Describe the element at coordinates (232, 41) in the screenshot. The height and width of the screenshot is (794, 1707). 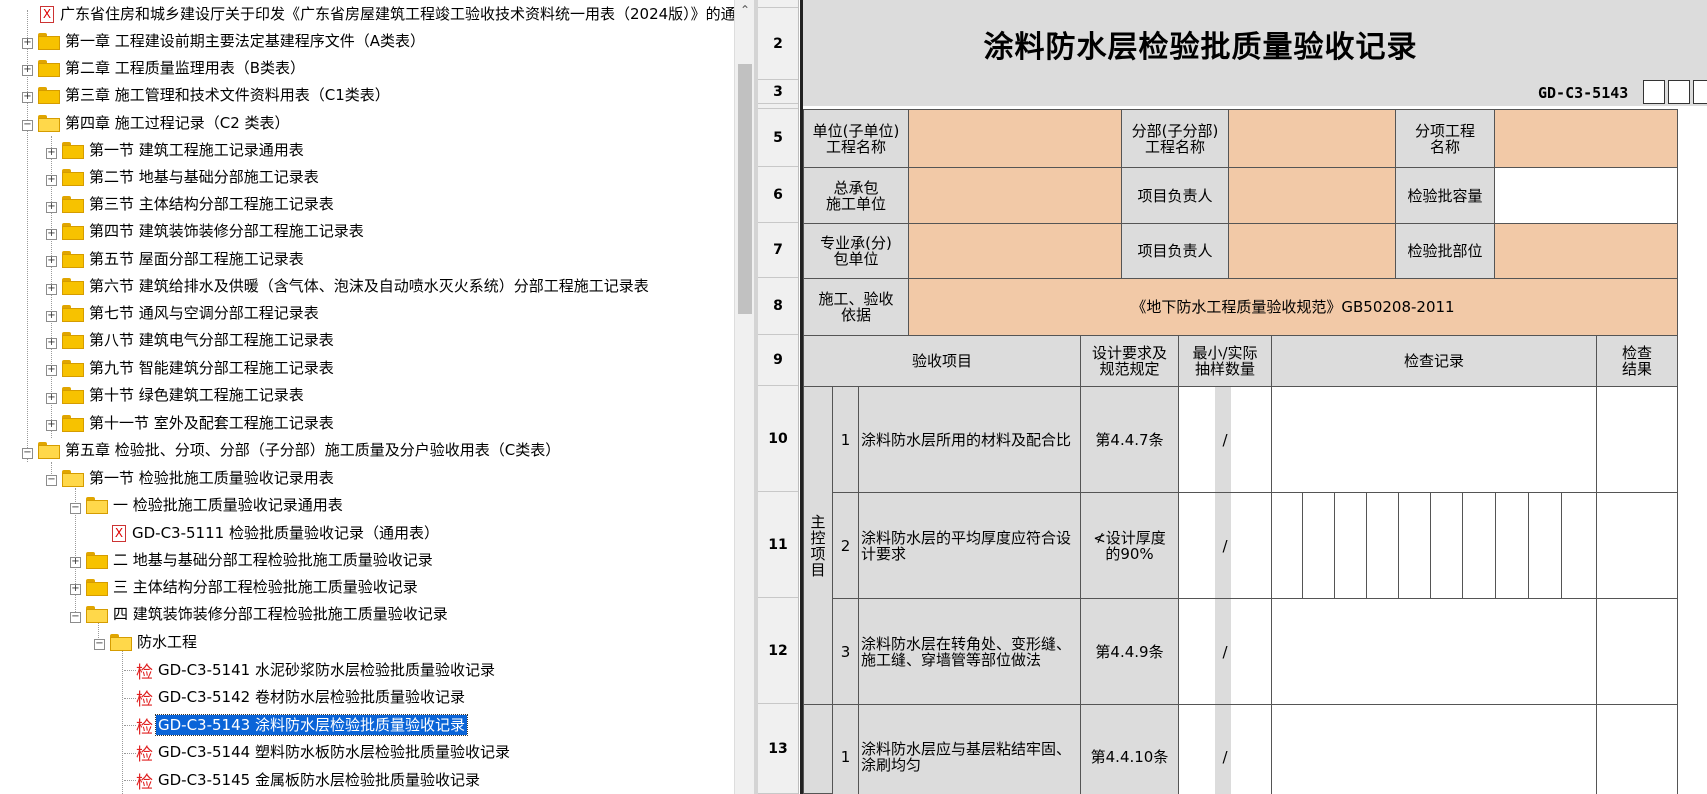
I see `tree-item-chapter-1: 第一章 工程建设前期主要法定基建程序文件（A类表）` at that location.